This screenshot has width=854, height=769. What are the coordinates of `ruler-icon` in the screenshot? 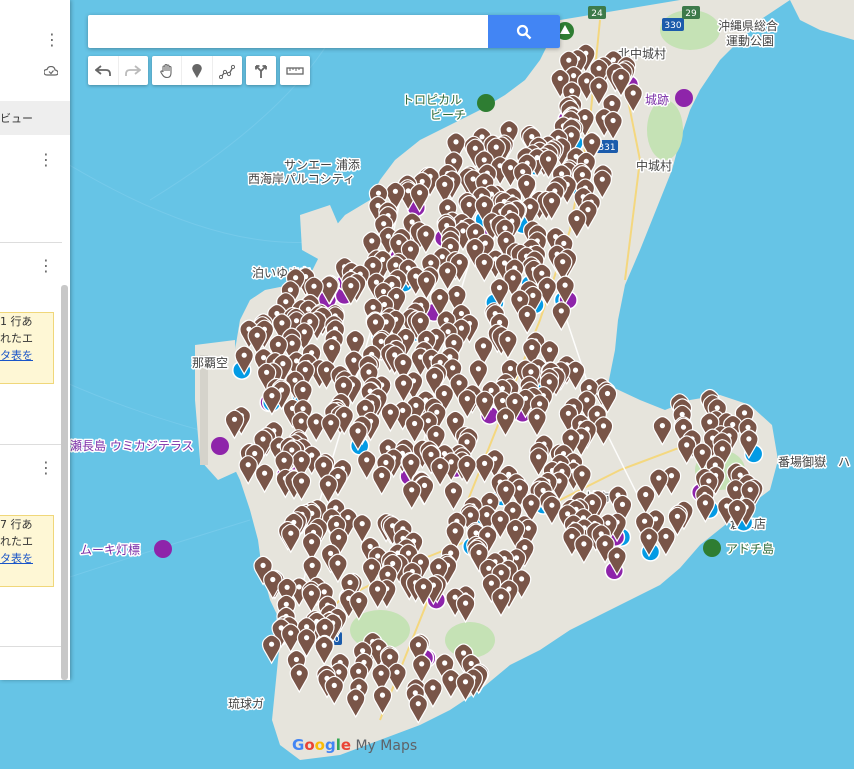 It's located at (295, 70).